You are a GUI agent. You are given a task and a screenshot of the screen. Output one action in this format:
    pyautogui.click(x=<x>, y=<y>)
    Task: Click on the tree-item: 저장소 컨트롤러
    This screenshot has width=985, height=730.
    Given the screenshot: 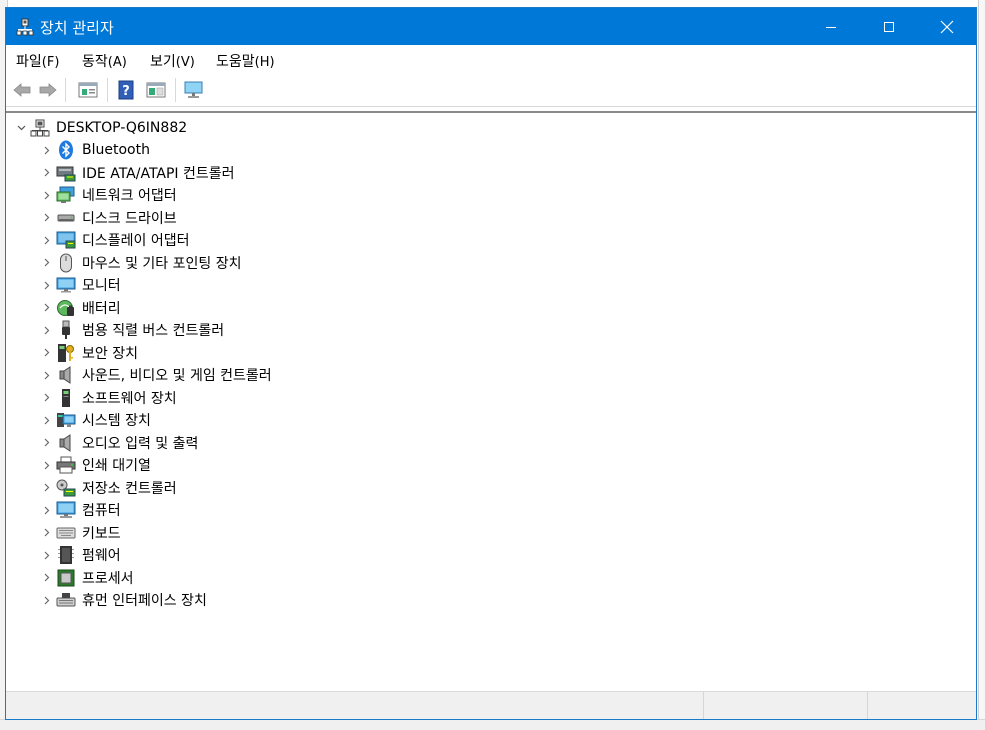 What is the action you would take?
    pyautogui.click(x=107, y=488)
    